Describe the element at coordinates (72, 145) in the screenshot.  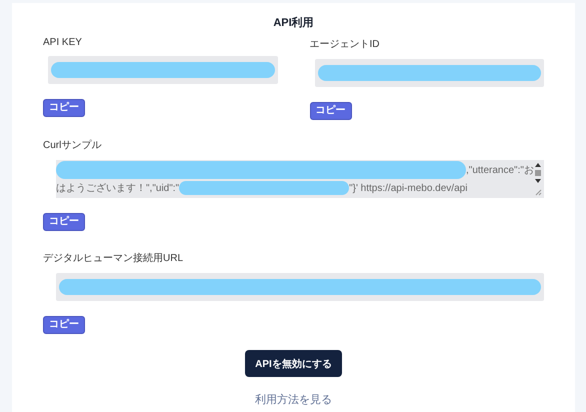
I see `field-label: Curlサンプル` at that location.